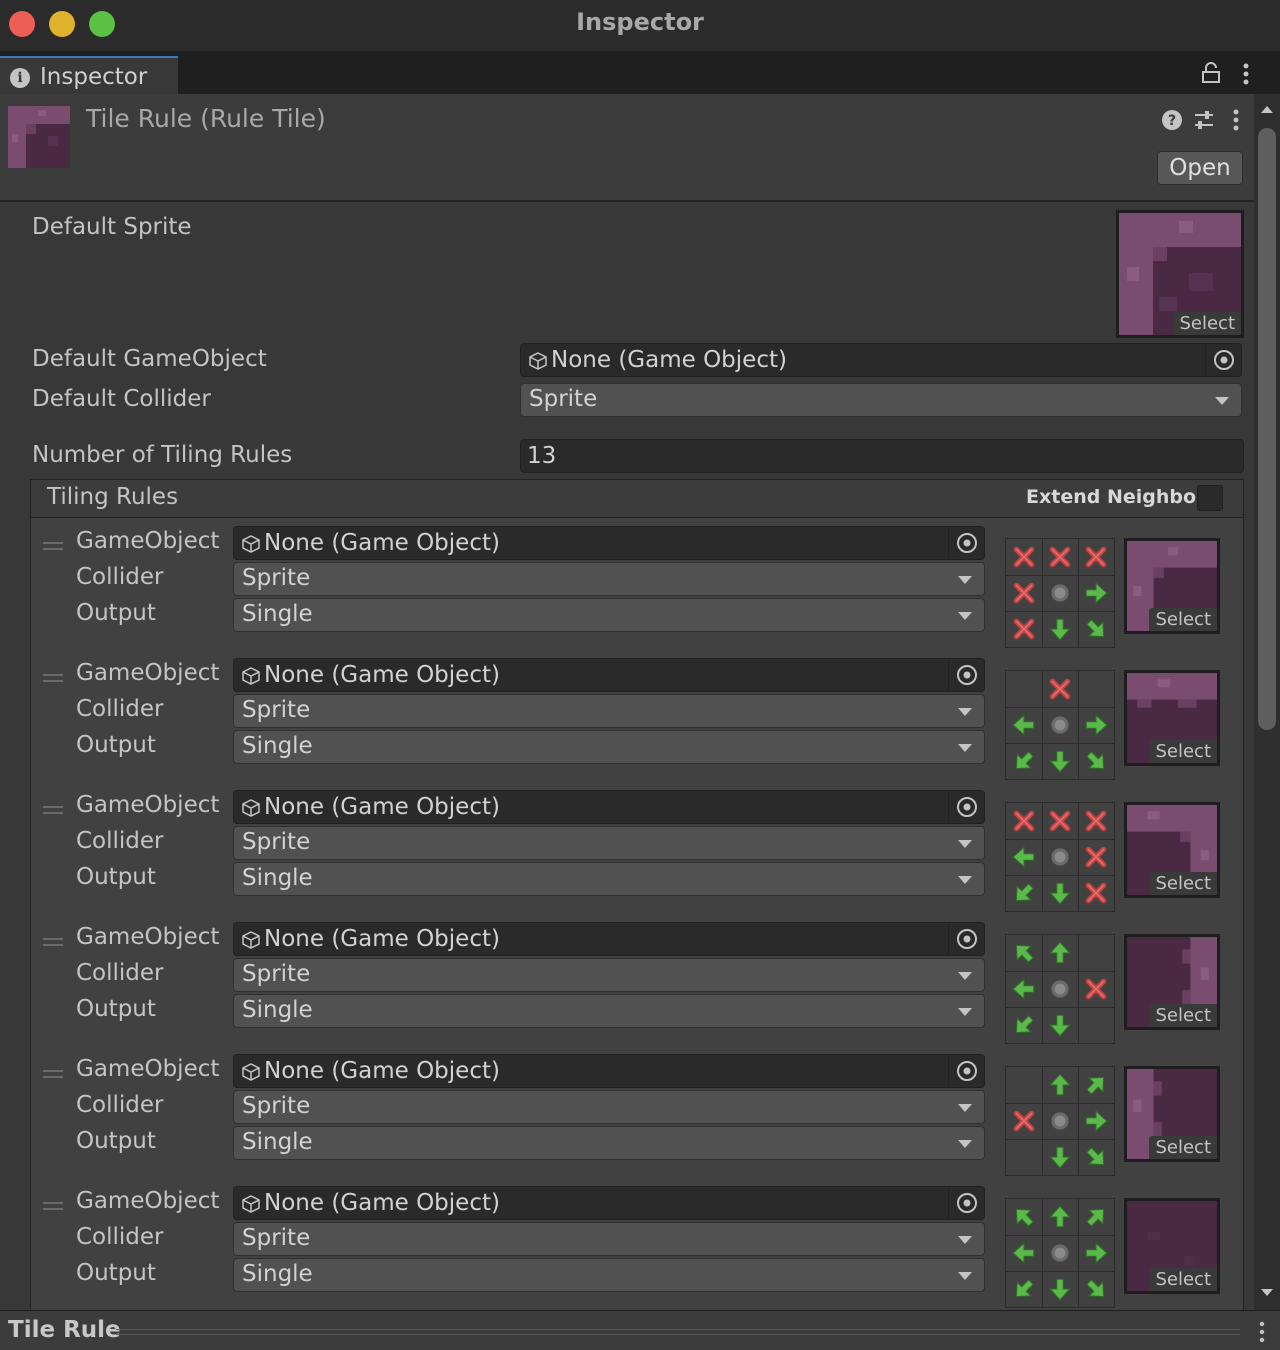  Describe the element at coordinates (89, 75) in the screenshot. I see `tab-inspector: i Inspector` at that location.